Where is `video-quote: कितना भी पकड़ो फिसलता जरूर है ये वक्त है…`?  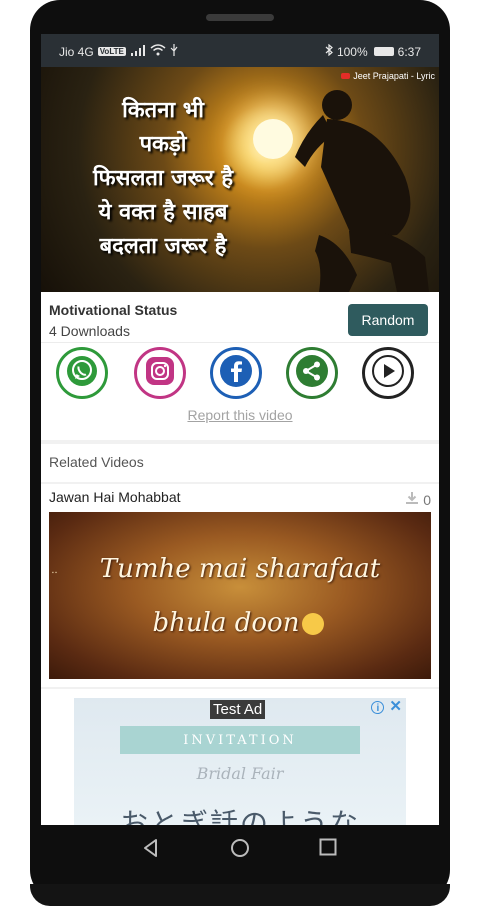
video-quote: कितना भी पकड़ो फिसलता जरूर है ये वक्त है… is located at coordinates (163, 178).